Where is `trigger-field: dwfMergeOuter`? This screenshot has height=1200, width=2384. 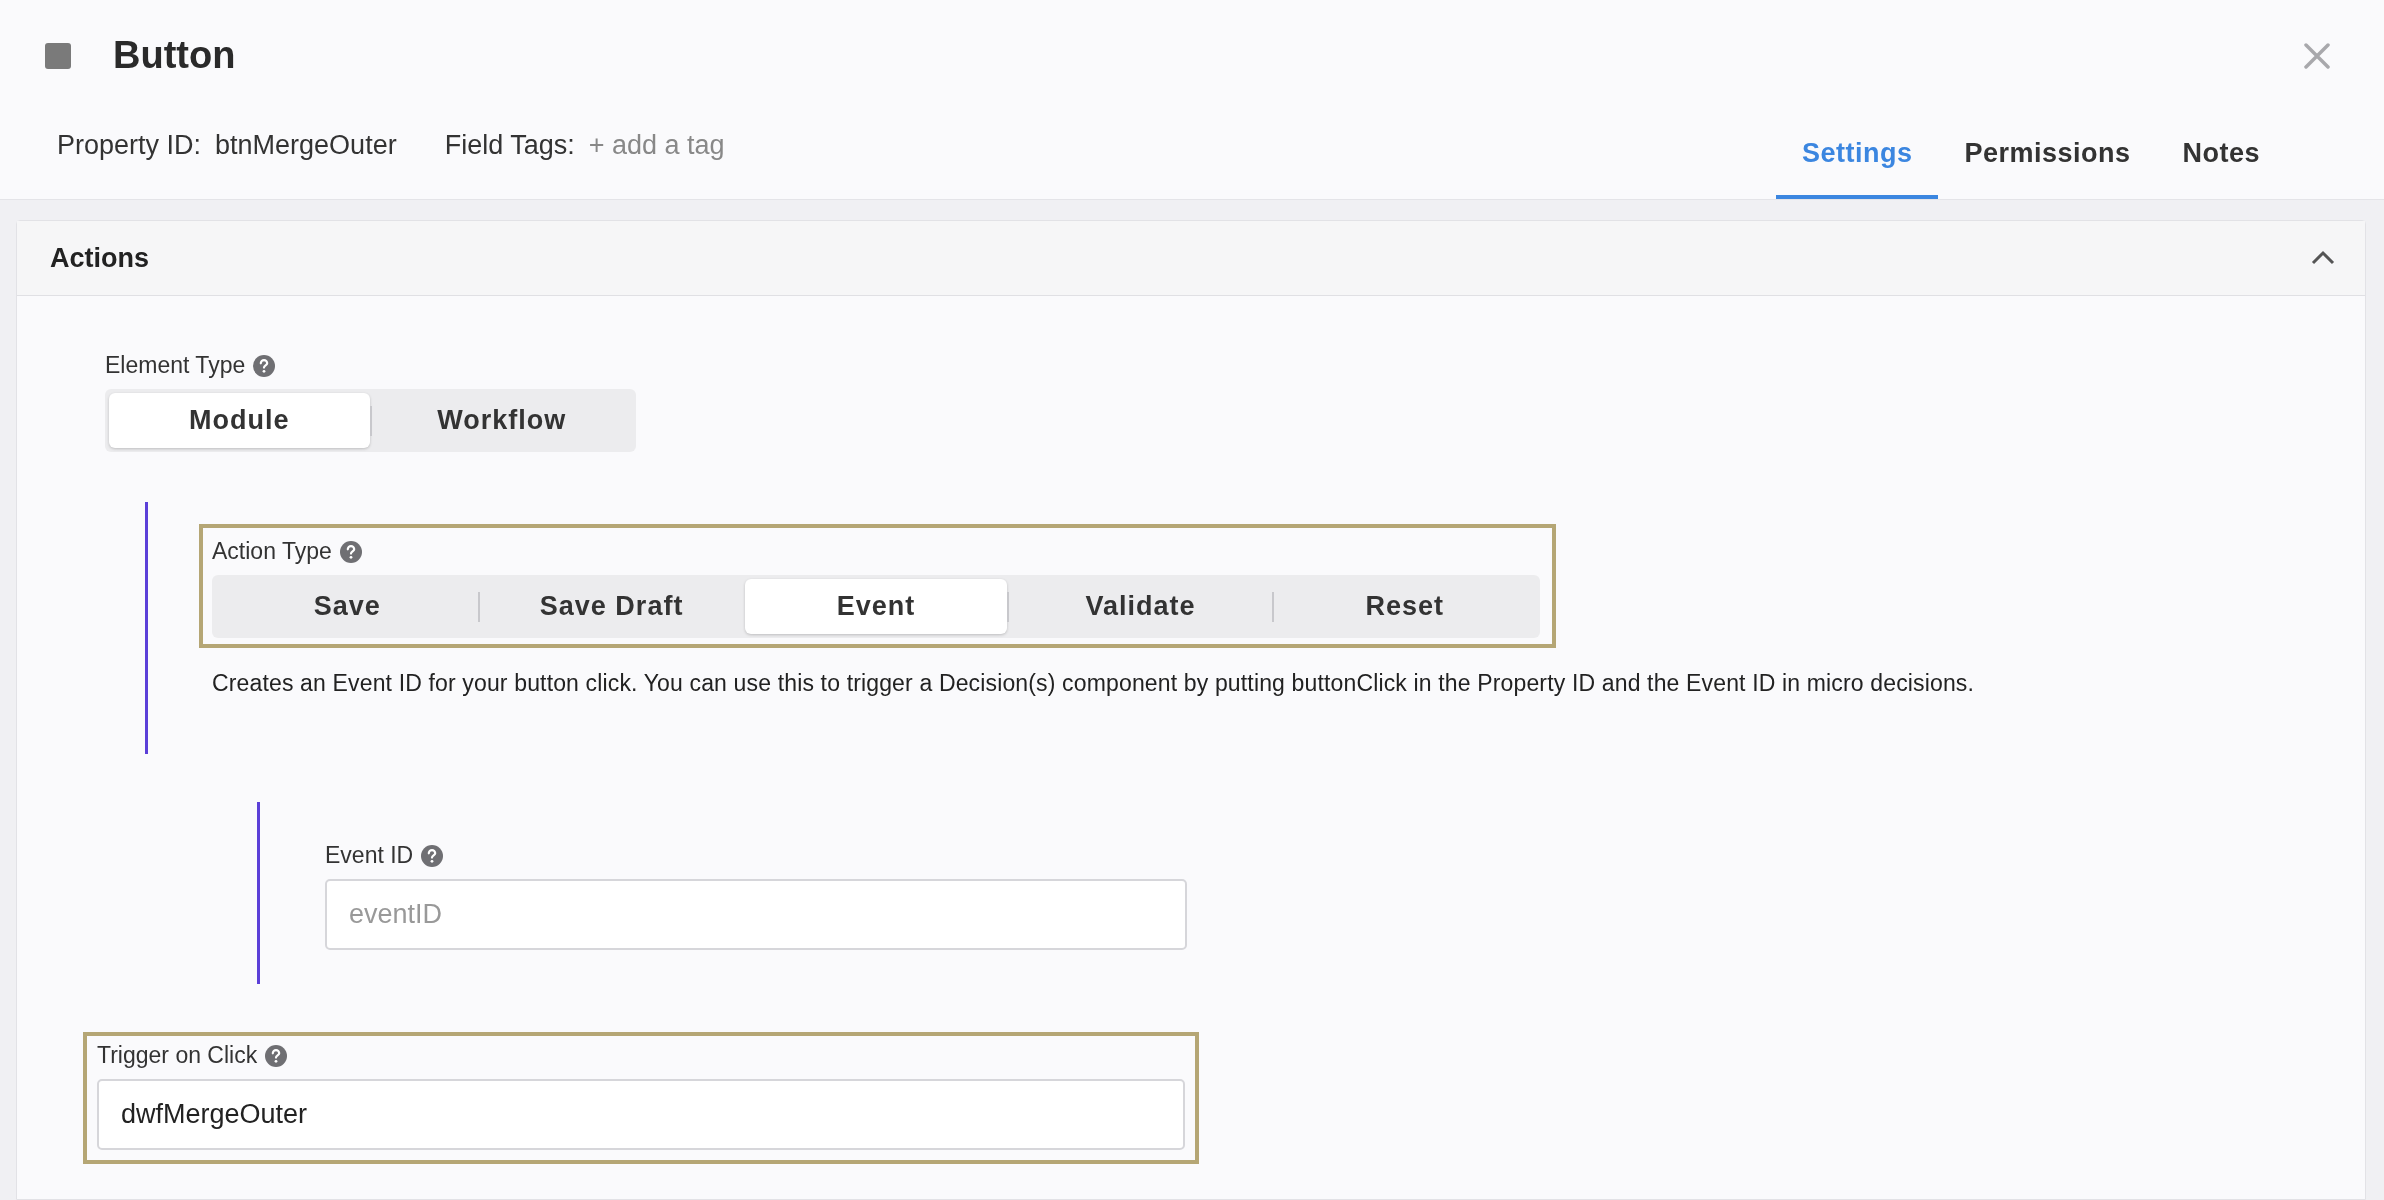
trigger-field: dwfMergeOuter is located at coordinates (641, 1114).